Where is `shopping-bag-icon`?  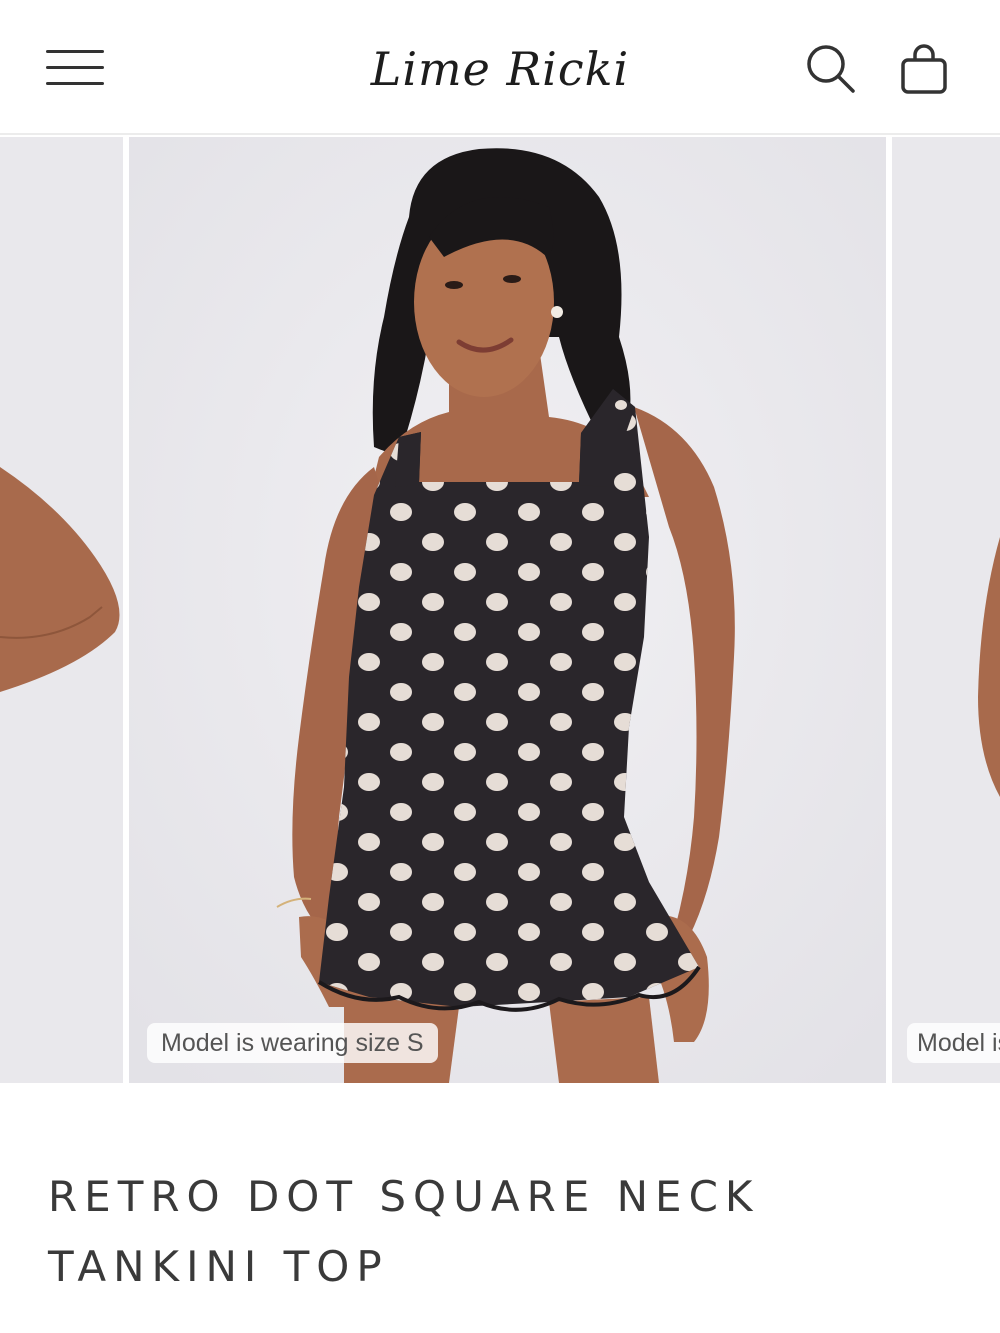
shopping-bag-icon is located at coordinates (924, 69).